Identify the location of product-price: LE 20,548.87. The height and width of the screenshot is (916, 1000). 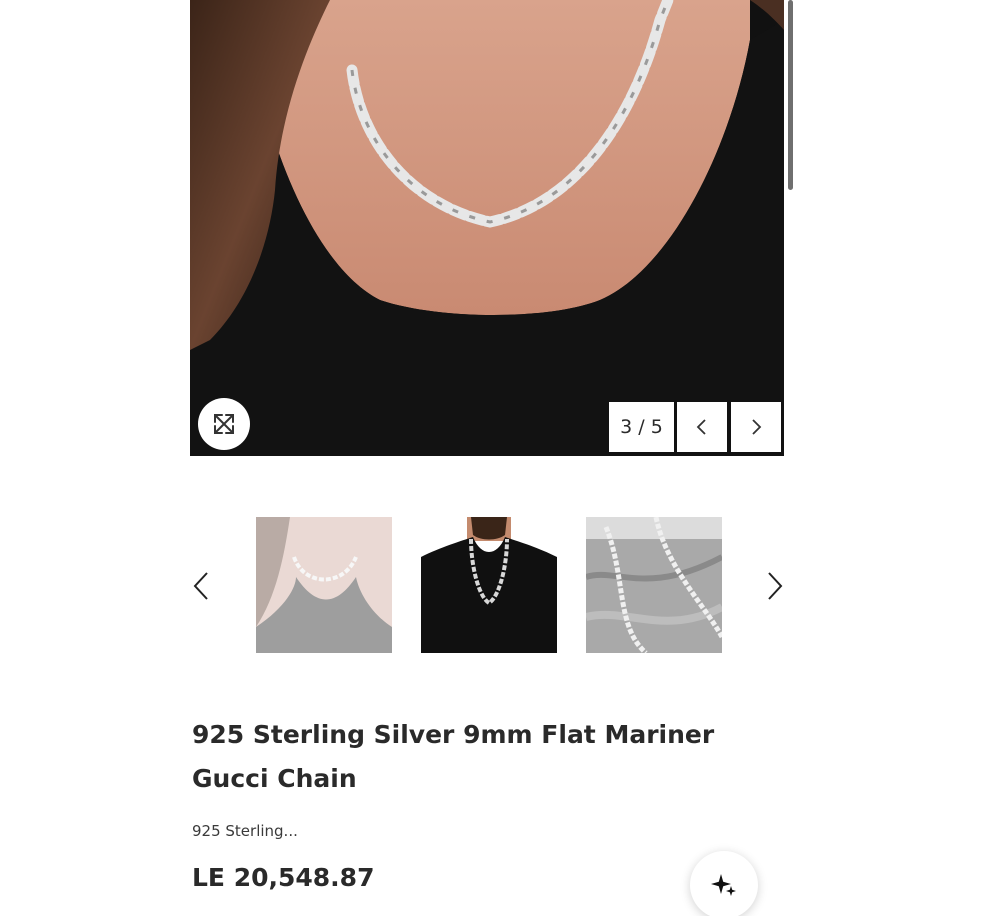
(283, 877).